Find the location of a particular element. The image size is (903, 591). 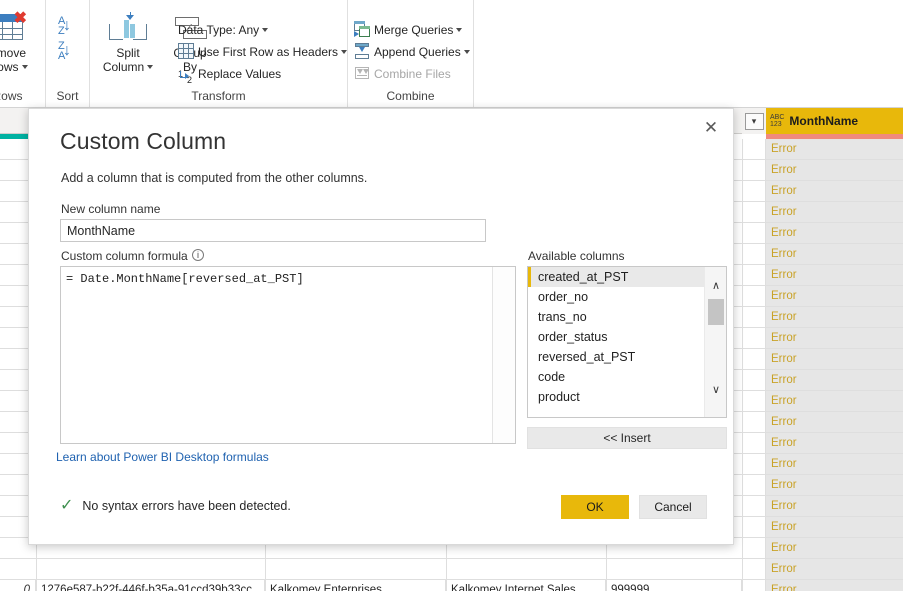

ribbon-group-label-sort: Sort is located at coordinates (67, 96).